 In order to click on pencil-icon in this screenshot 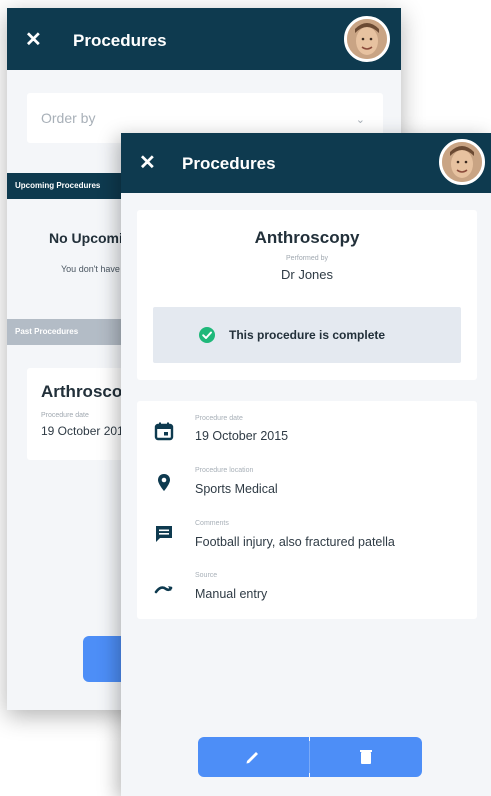, I will do `click(253, 759)`.